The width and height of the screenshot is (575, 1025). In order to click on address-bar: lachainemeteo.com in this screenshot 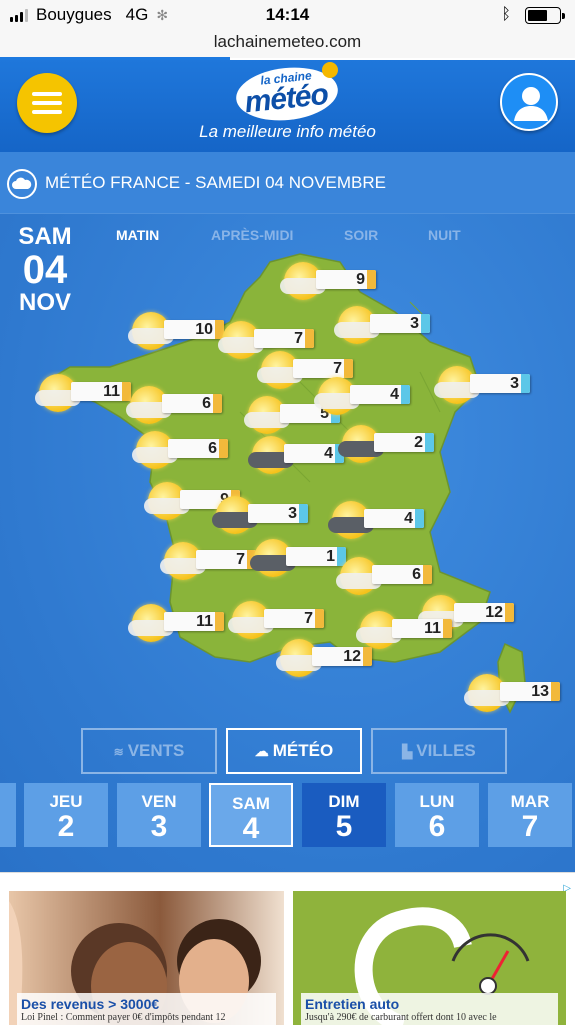, I will do `click(287, 44)`.